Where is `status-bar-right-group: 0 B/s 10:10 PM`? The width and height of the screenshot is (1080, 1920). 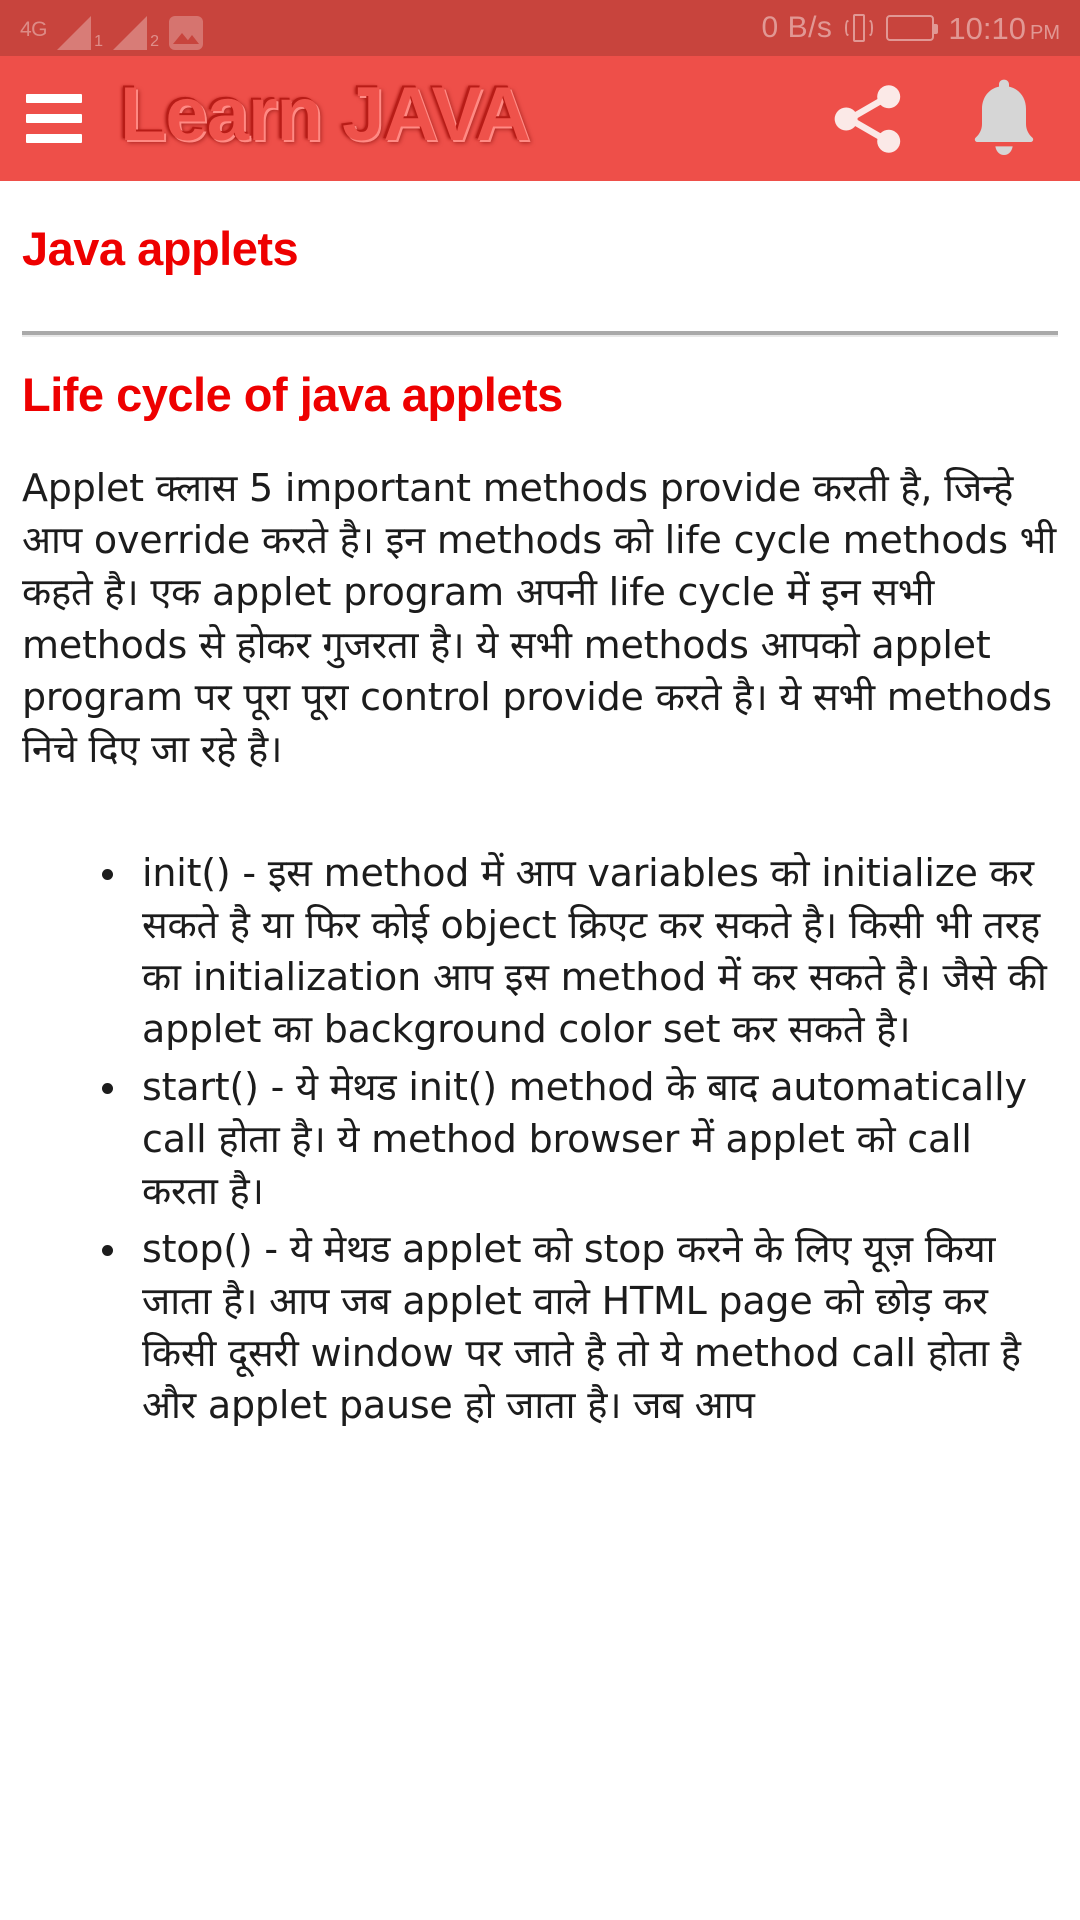 status-bar-right-group: 0 B/s 10:10 PM is located at coordinates (911, 28).